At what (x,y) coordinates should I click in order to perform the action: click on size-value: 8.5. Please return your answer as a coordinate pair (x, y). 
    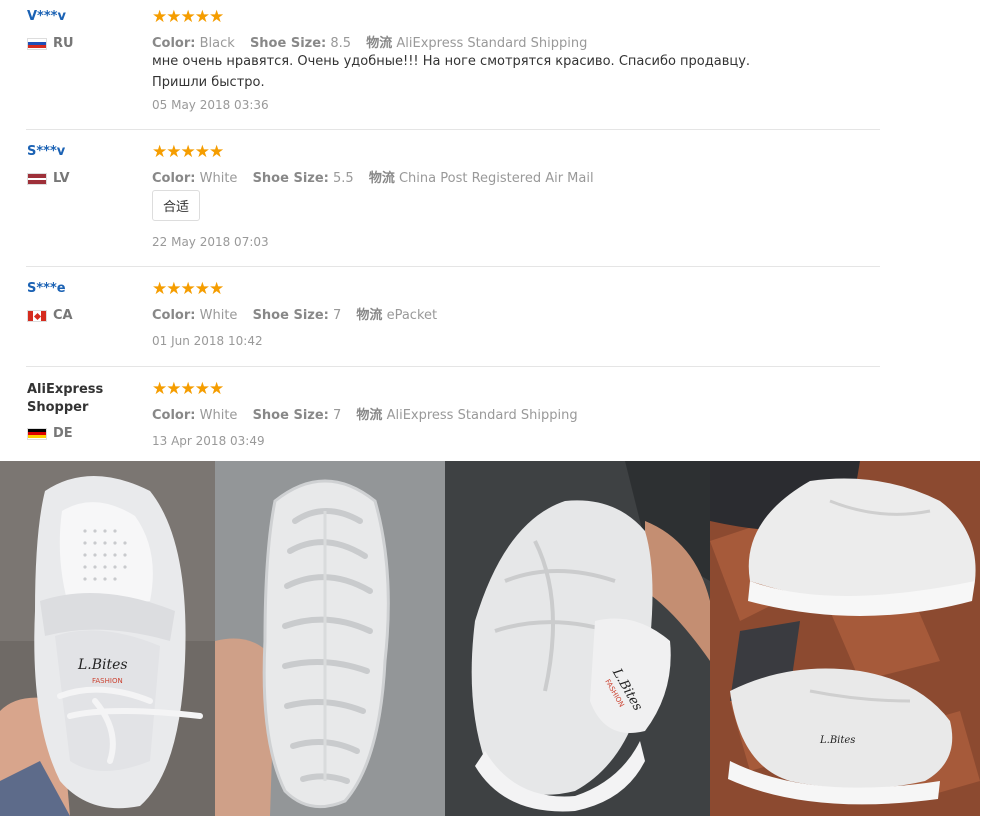
    Looking at the image, I should click on (341, 43).